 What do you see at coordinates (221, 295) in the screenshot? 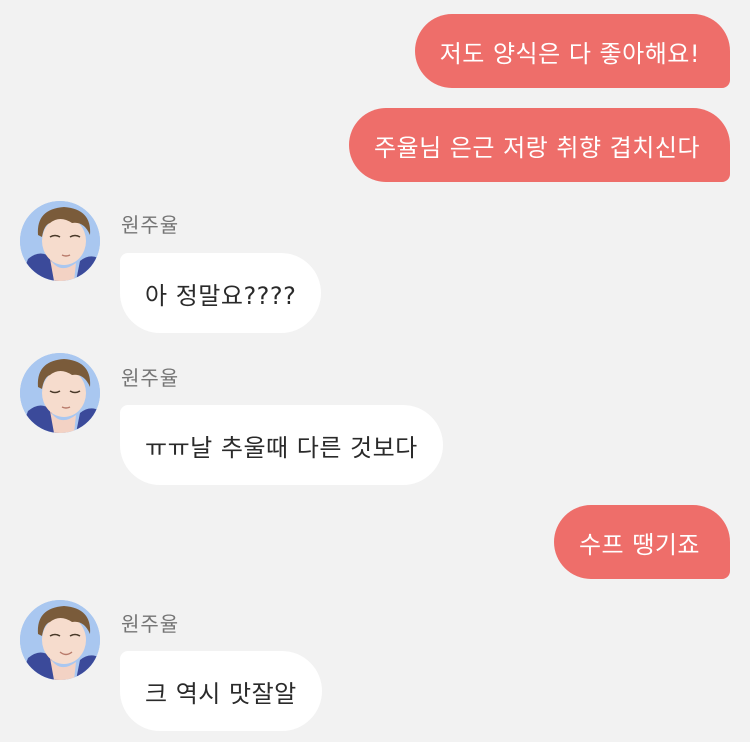
I see `message-text: 아 정말요????` at bounding box center [221, 295].